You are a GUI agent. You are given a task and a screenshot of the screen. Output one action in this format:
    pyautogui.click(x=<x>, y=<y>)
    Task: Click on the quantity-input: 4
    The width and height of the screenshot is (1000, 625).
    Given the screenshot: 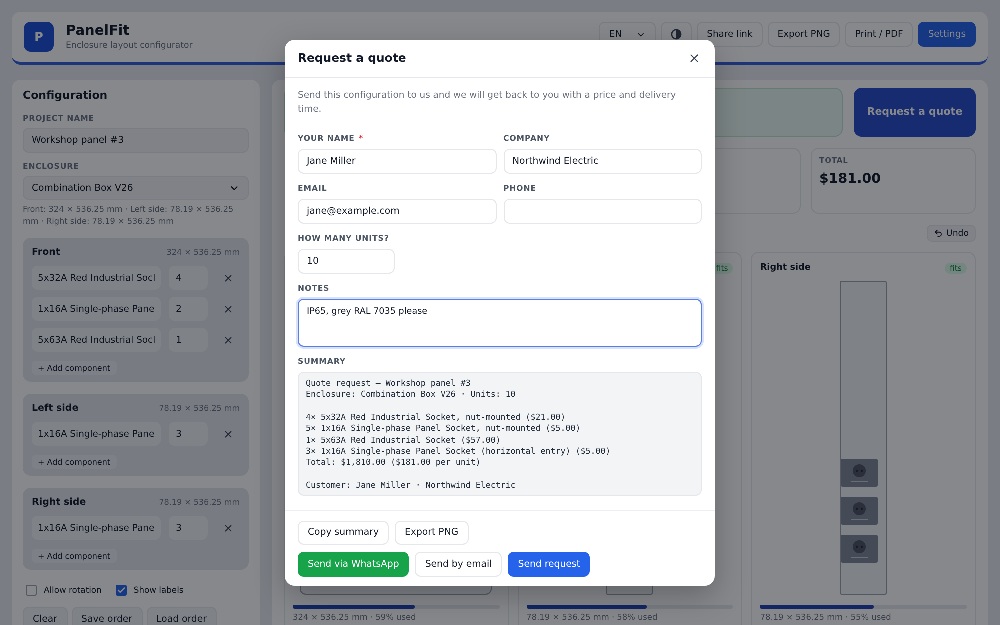 What is the action you would take?
    pyautogui.click(x=188, y=278)
    